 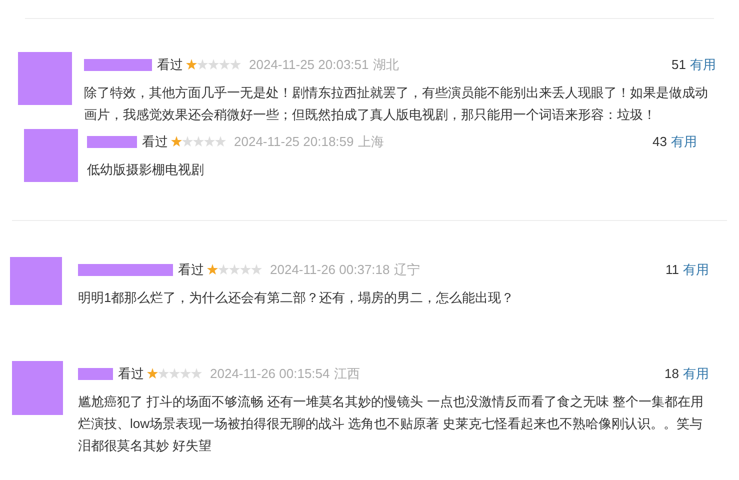 I want to click on review-text: 低幼版摄影棚电视剧, so click(x=146, y=169).